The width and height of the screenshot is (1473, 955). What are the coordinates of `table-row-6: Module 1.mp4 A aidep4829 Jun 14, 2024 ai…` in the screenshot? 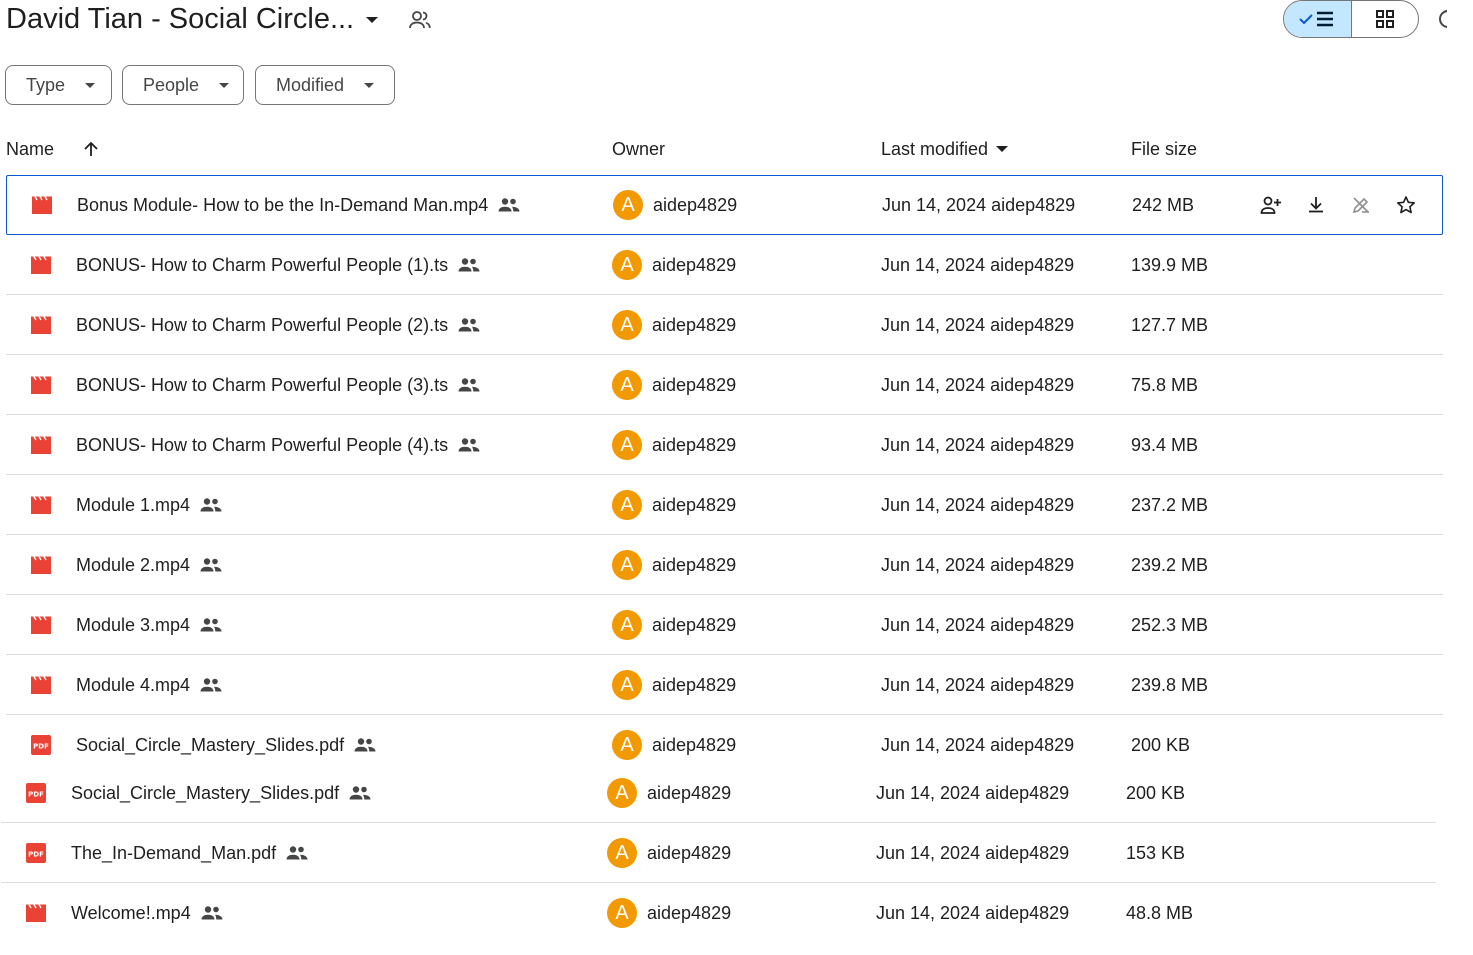 It's located at (724, 505).